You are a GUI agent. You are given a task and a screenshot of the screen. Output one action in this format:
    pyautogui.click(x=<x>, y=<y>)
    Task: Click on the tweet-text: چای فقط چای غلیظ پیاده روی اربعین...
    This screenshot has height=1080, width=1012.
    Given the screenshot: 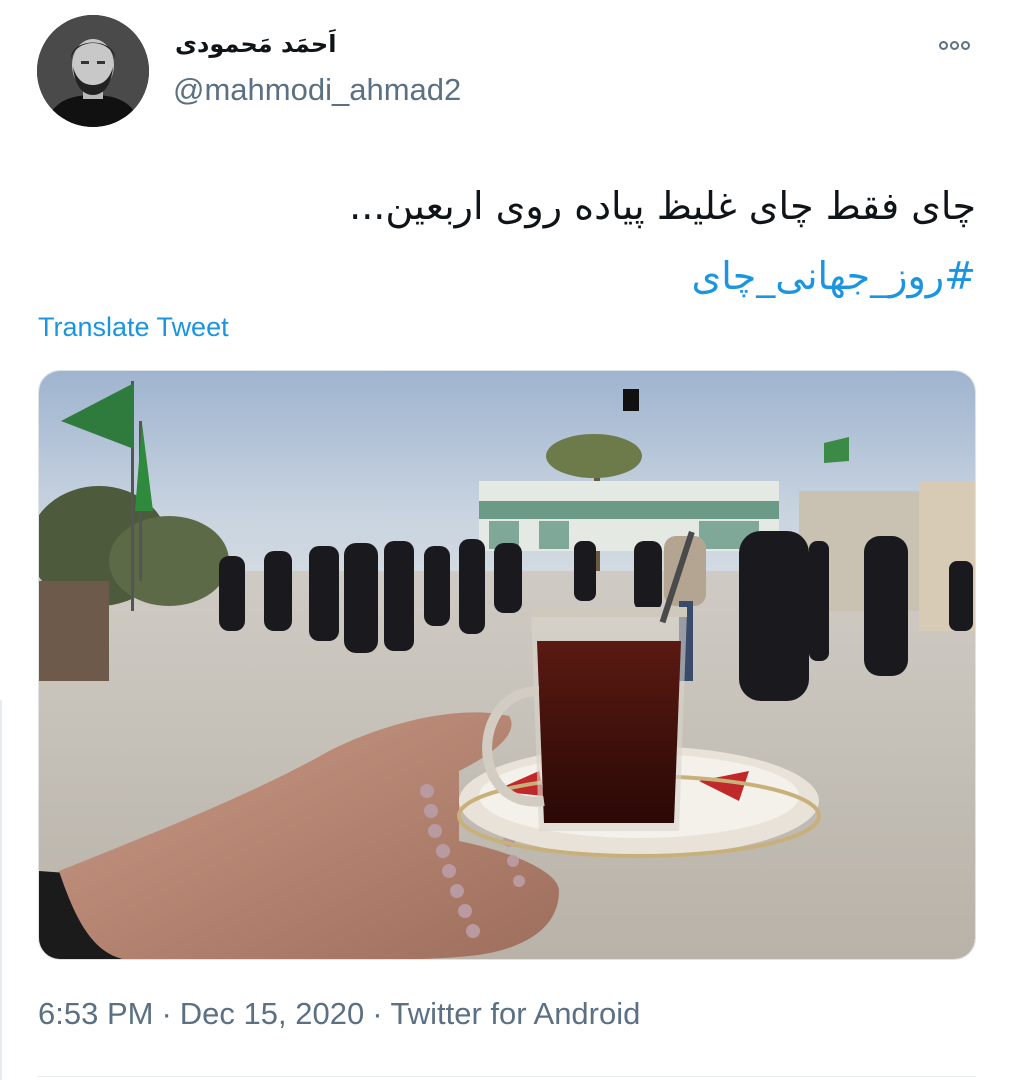 What is the action you would take?
    pyautogui.click(x=662, y=206)
    